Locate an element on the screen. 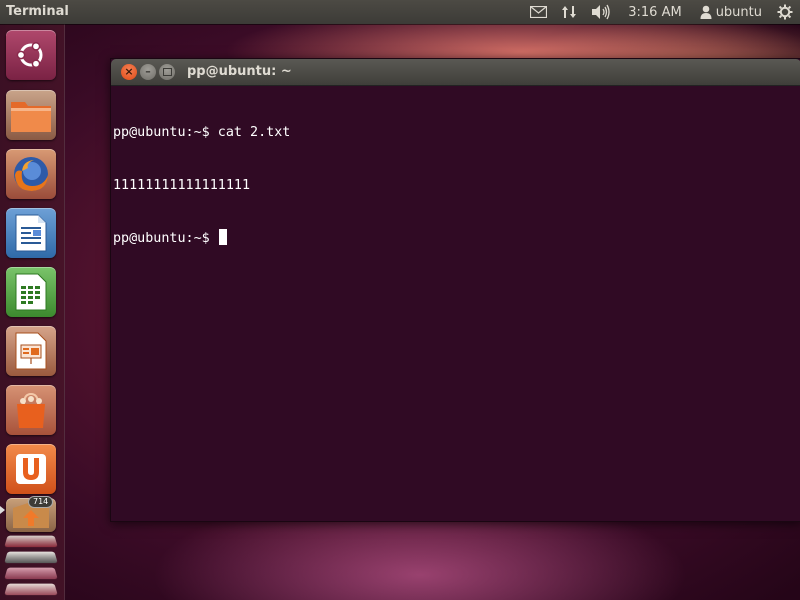  mail-icon is located at coordinates (538, 12).